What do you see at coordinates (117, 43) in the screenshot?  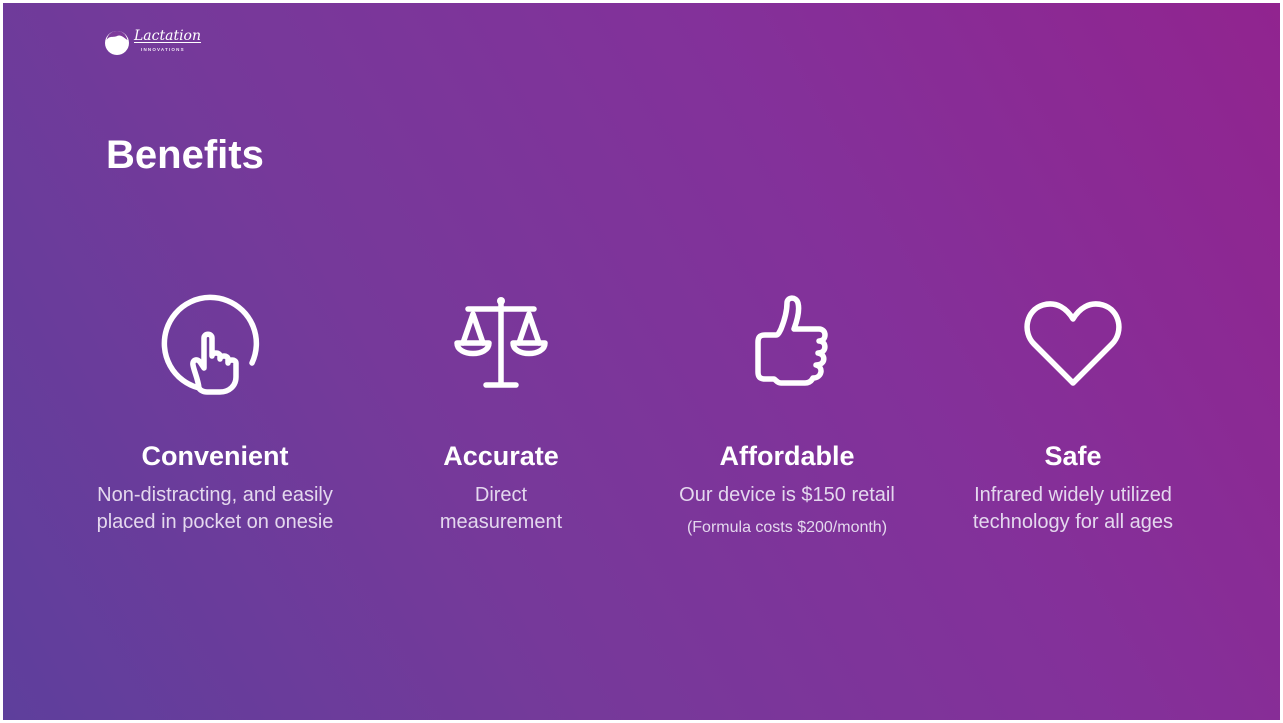 I see `logo-mark-icon` at bounding box center [117, 43].